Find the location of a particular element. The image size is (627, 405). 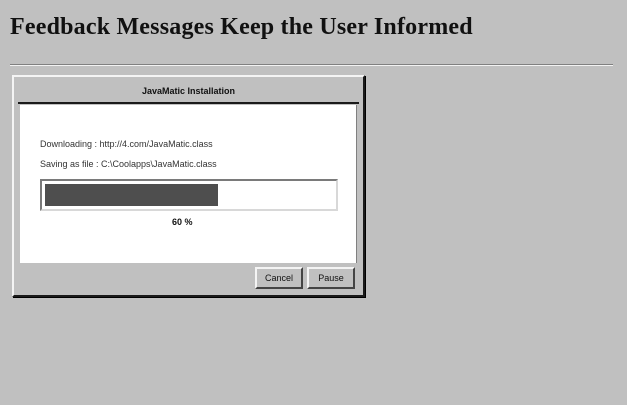

page-title: Feedback Messages Keep the User Informed is located at coordinates (241, 27).